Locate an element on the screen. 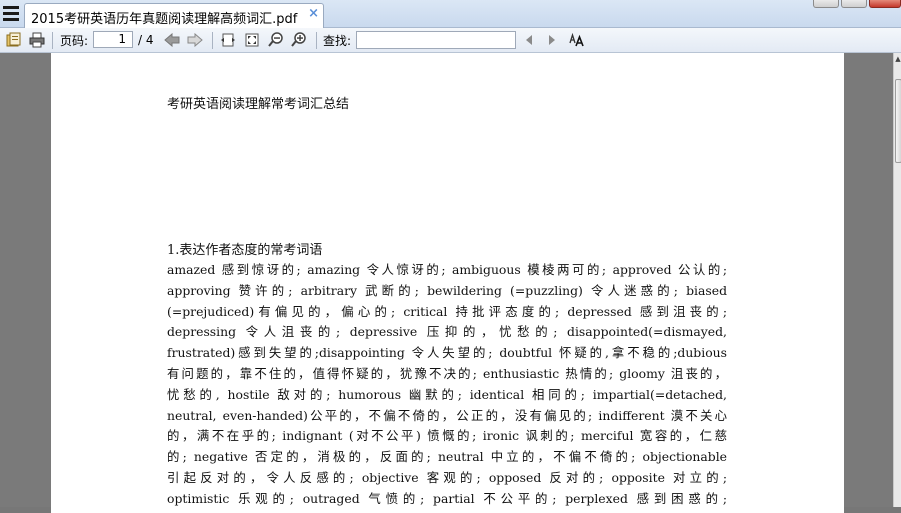  match-case-icon is located at coordinates (577, 40).